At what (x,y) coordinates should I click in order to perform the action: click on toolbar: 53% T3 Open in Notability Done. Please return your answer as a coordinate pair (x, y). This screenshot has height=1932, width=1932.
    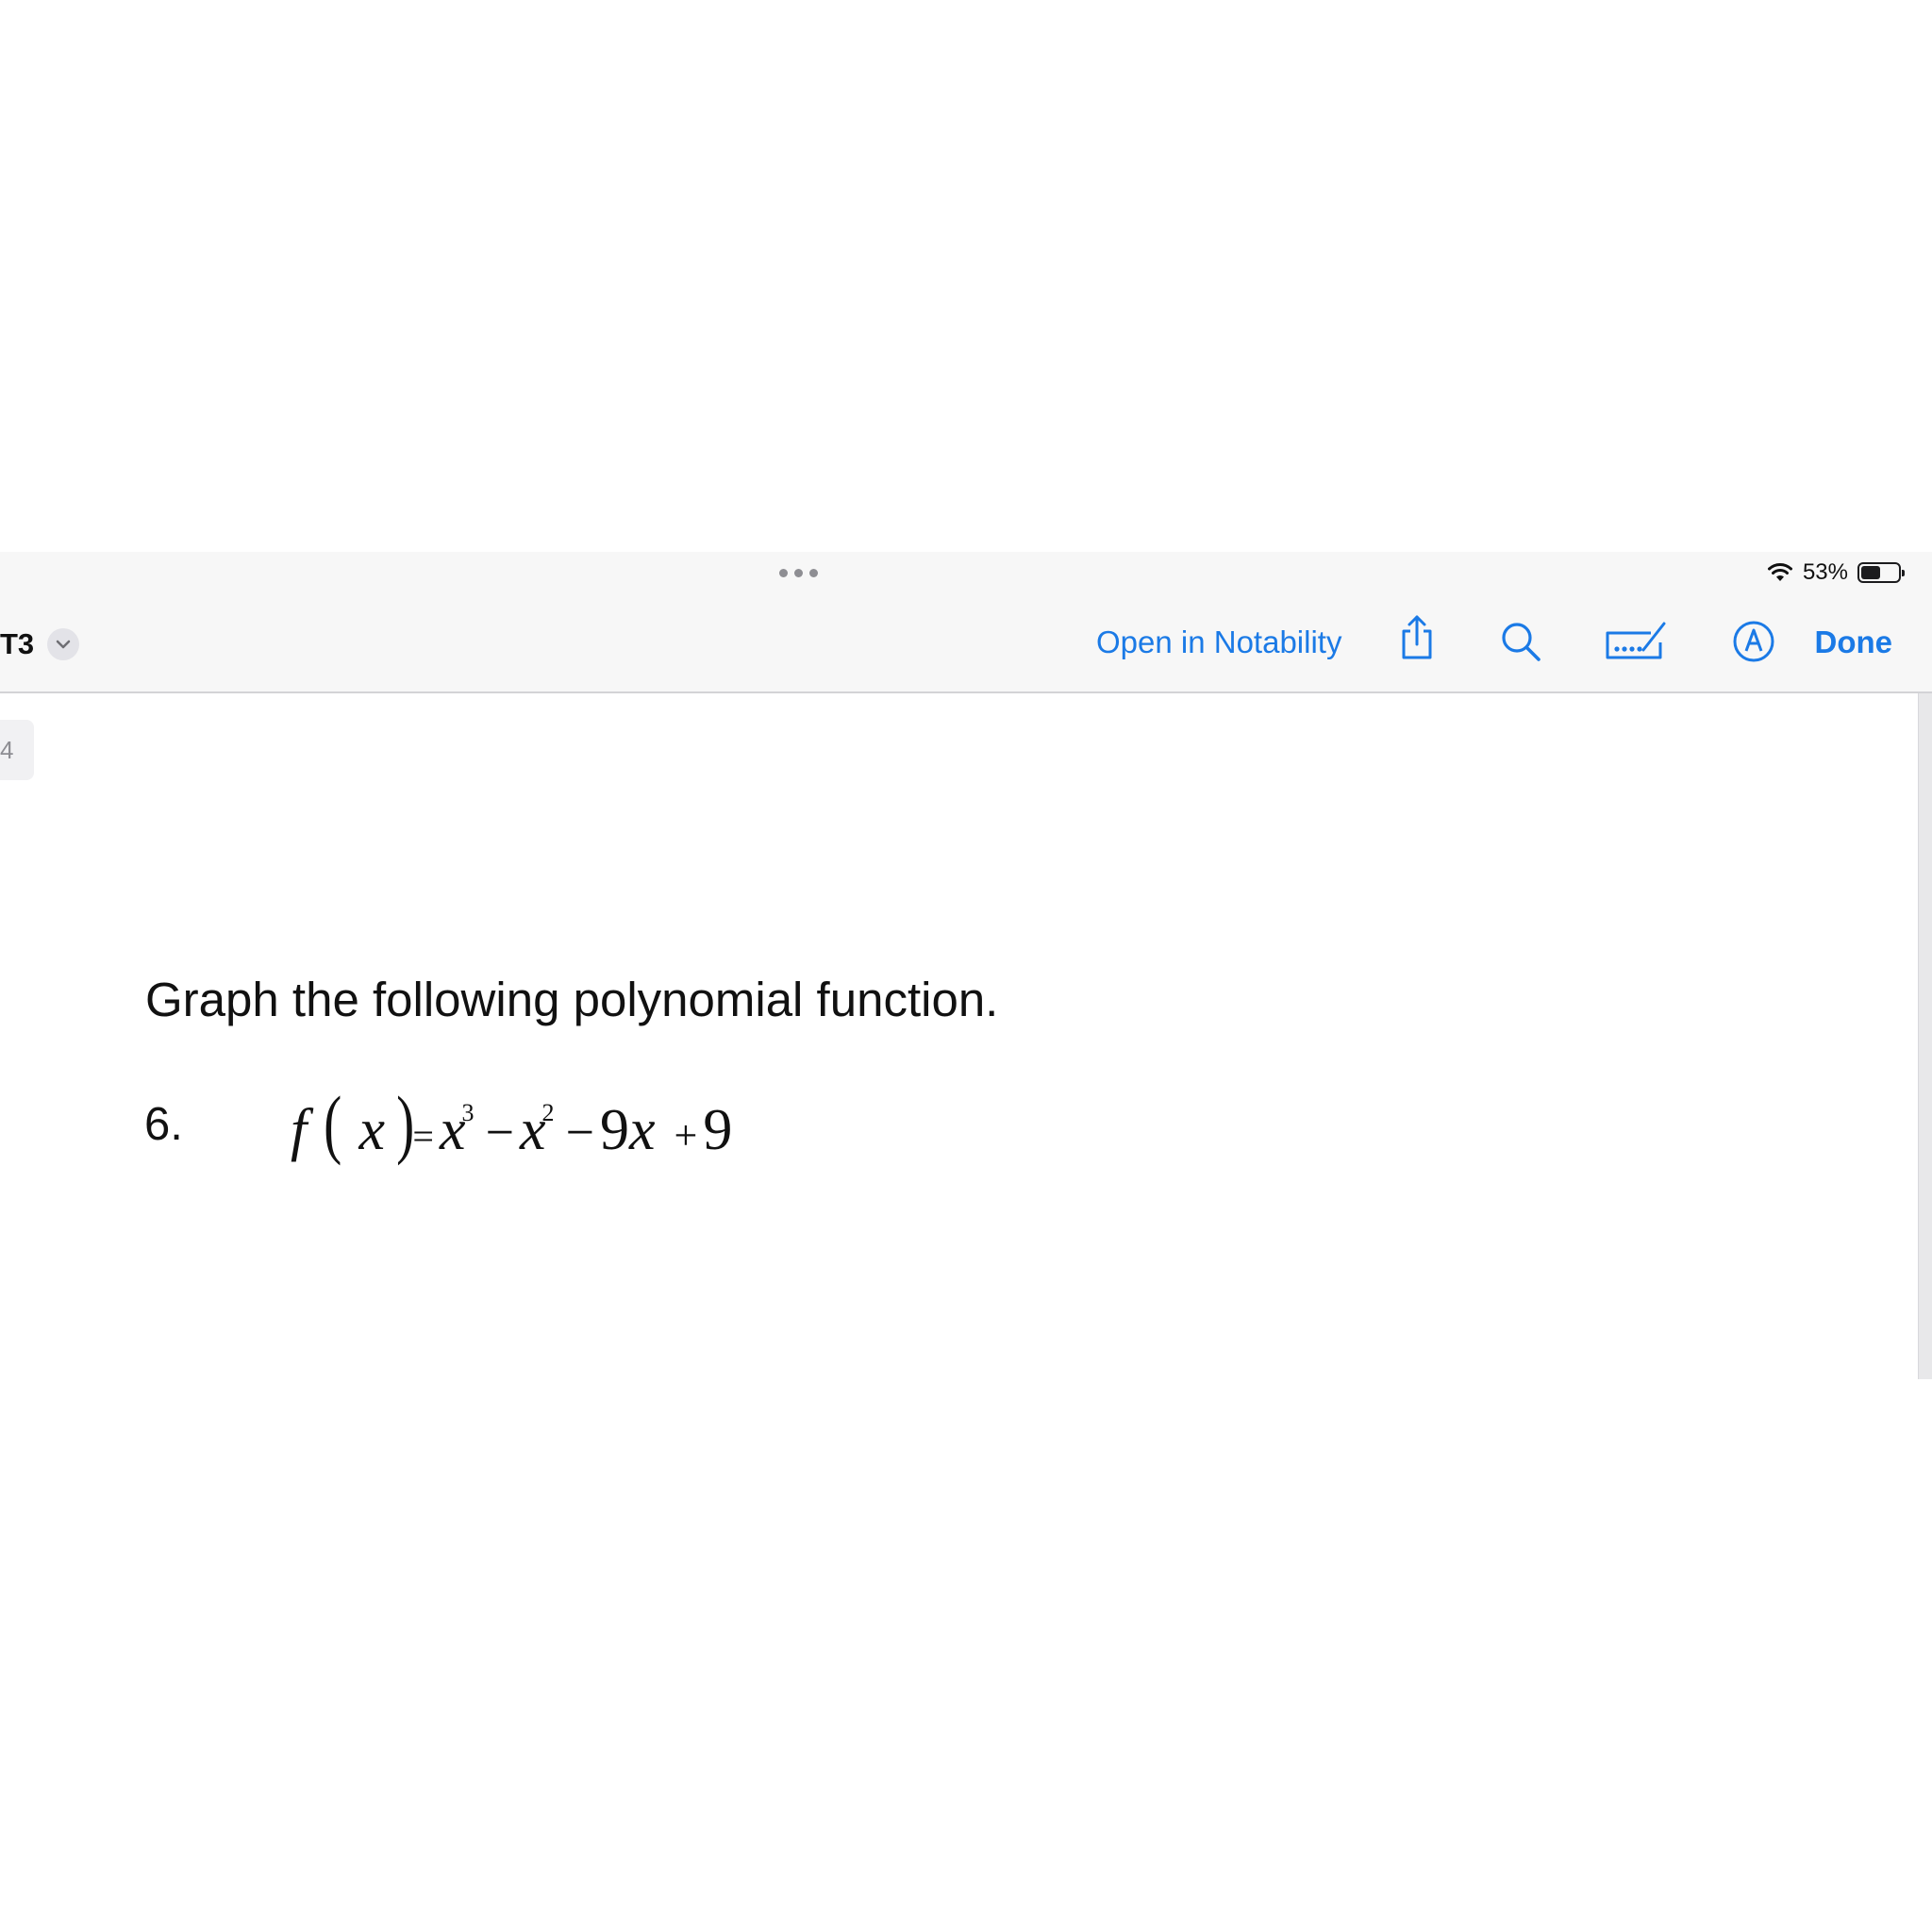
    Looking at the image, I should click on (966, 622).